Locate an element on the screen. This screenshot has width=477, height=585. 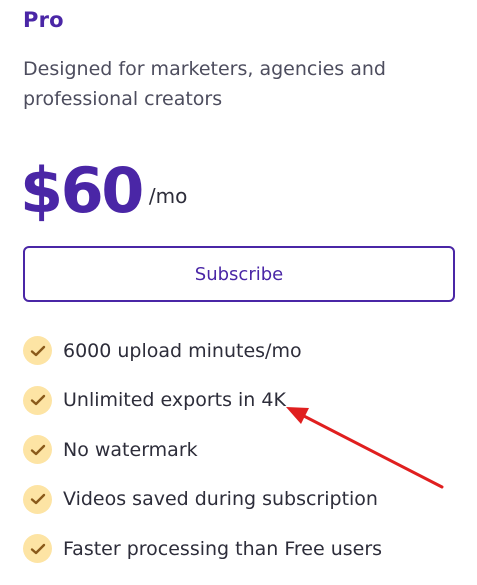
feature-item: Faster processing than Free users is located at coordinates (203, 549).